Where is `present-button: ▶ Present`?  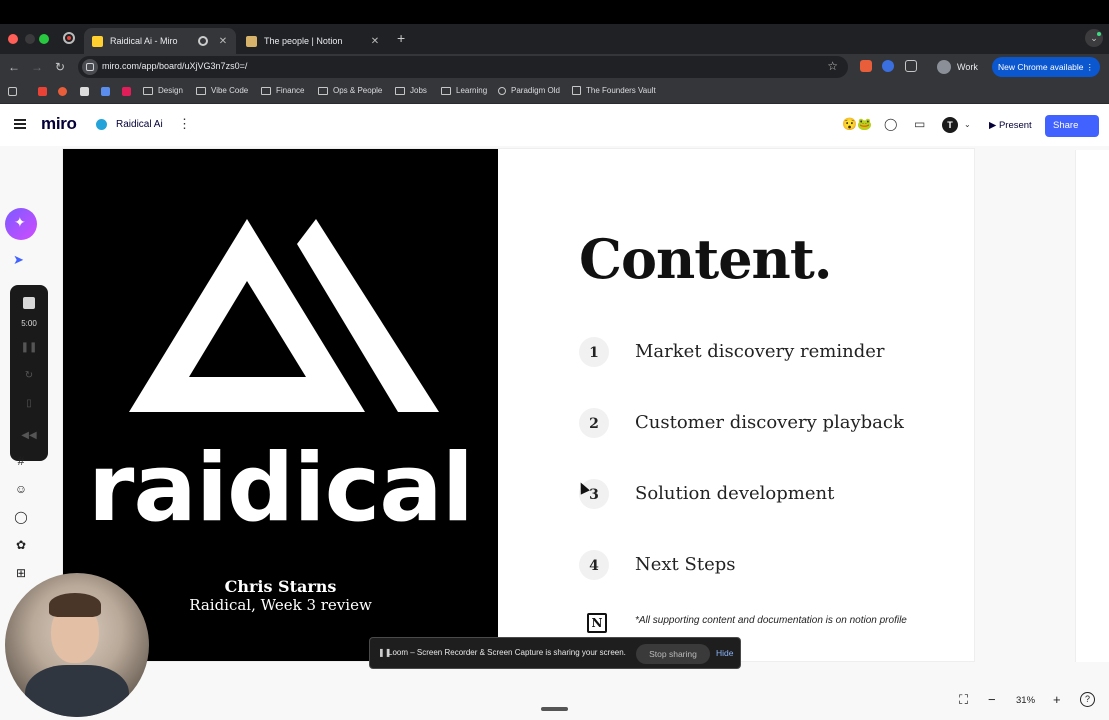 present-button: ▶ Present is located at coordinates (1012, 126).